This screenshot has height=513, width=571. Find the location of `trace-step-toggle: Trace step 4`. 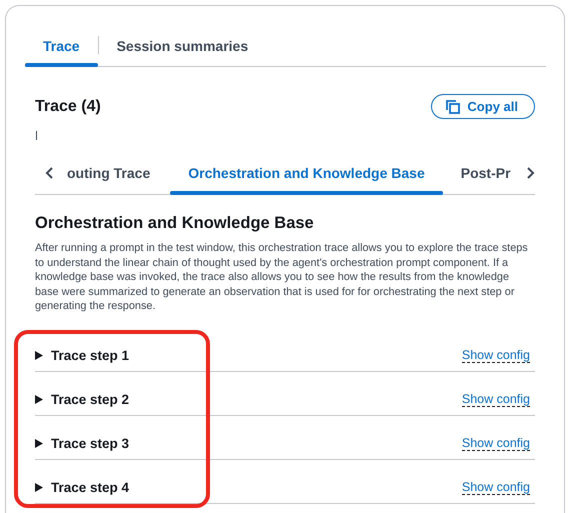

trace-step-toggle: Trace step 4 is located at coordinates (82, 487).